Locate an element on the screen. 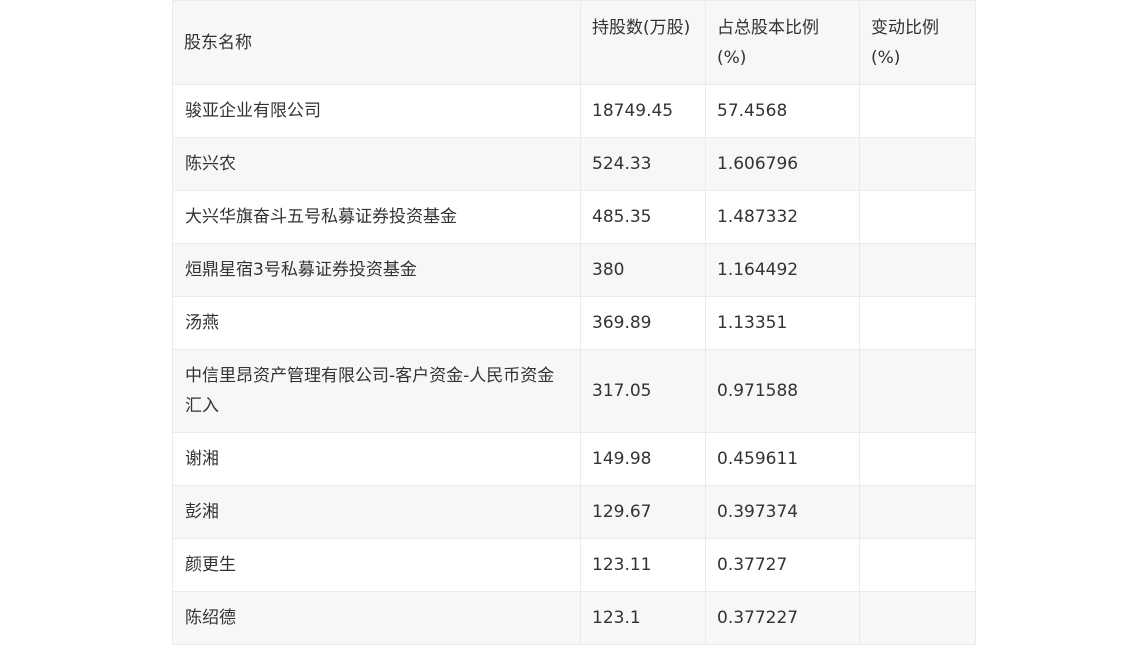  cell-shares-held: 149.98 is located at coordinates (643, 459).